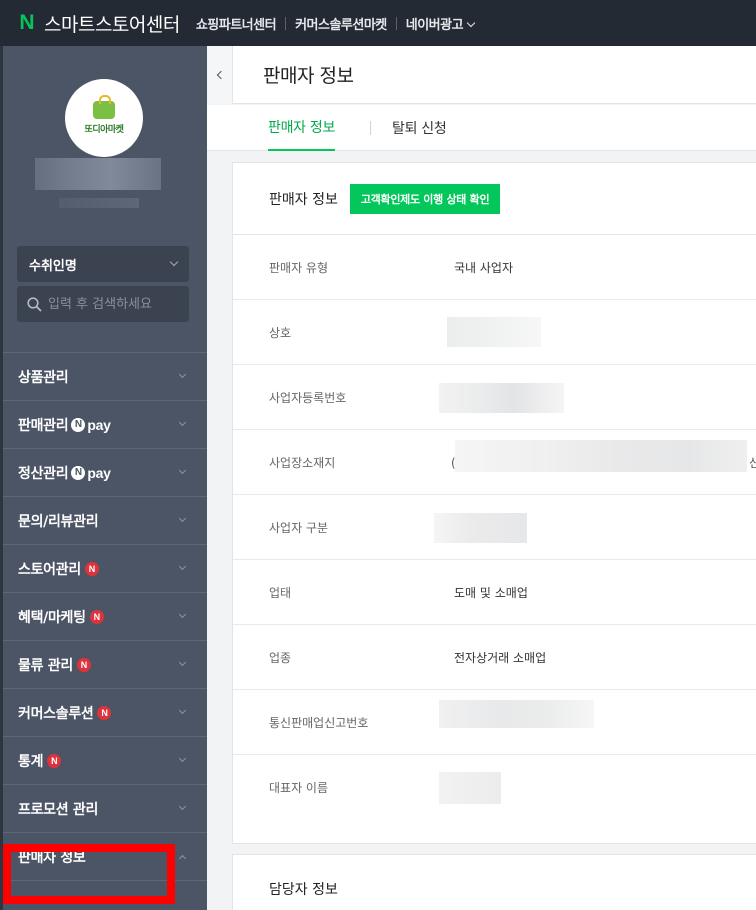  I want to click on store-logo-text: 또디아마켓, so click(104, 130).